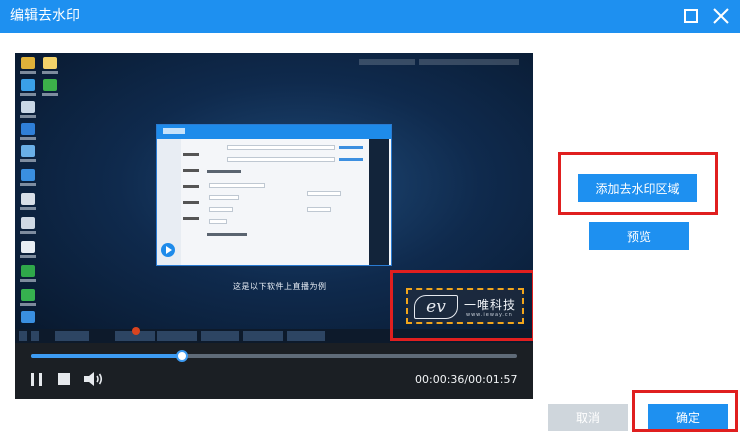  What do you see at coordinates (379, 202) in the screenshot?
I see `recorded-side-thumbnail` at bounding box center [379, 202].